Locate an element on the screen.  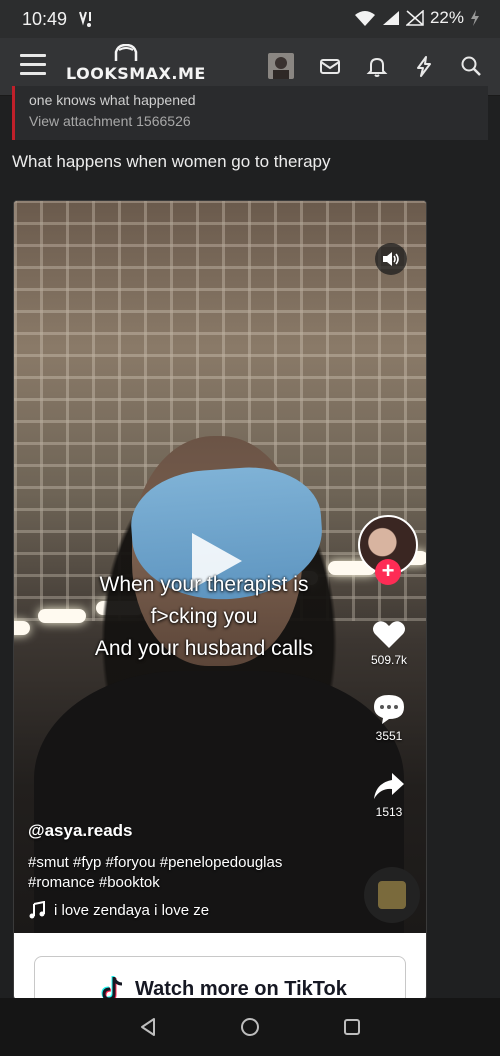
share-action: 1513 is located at coordinates (389, 795).